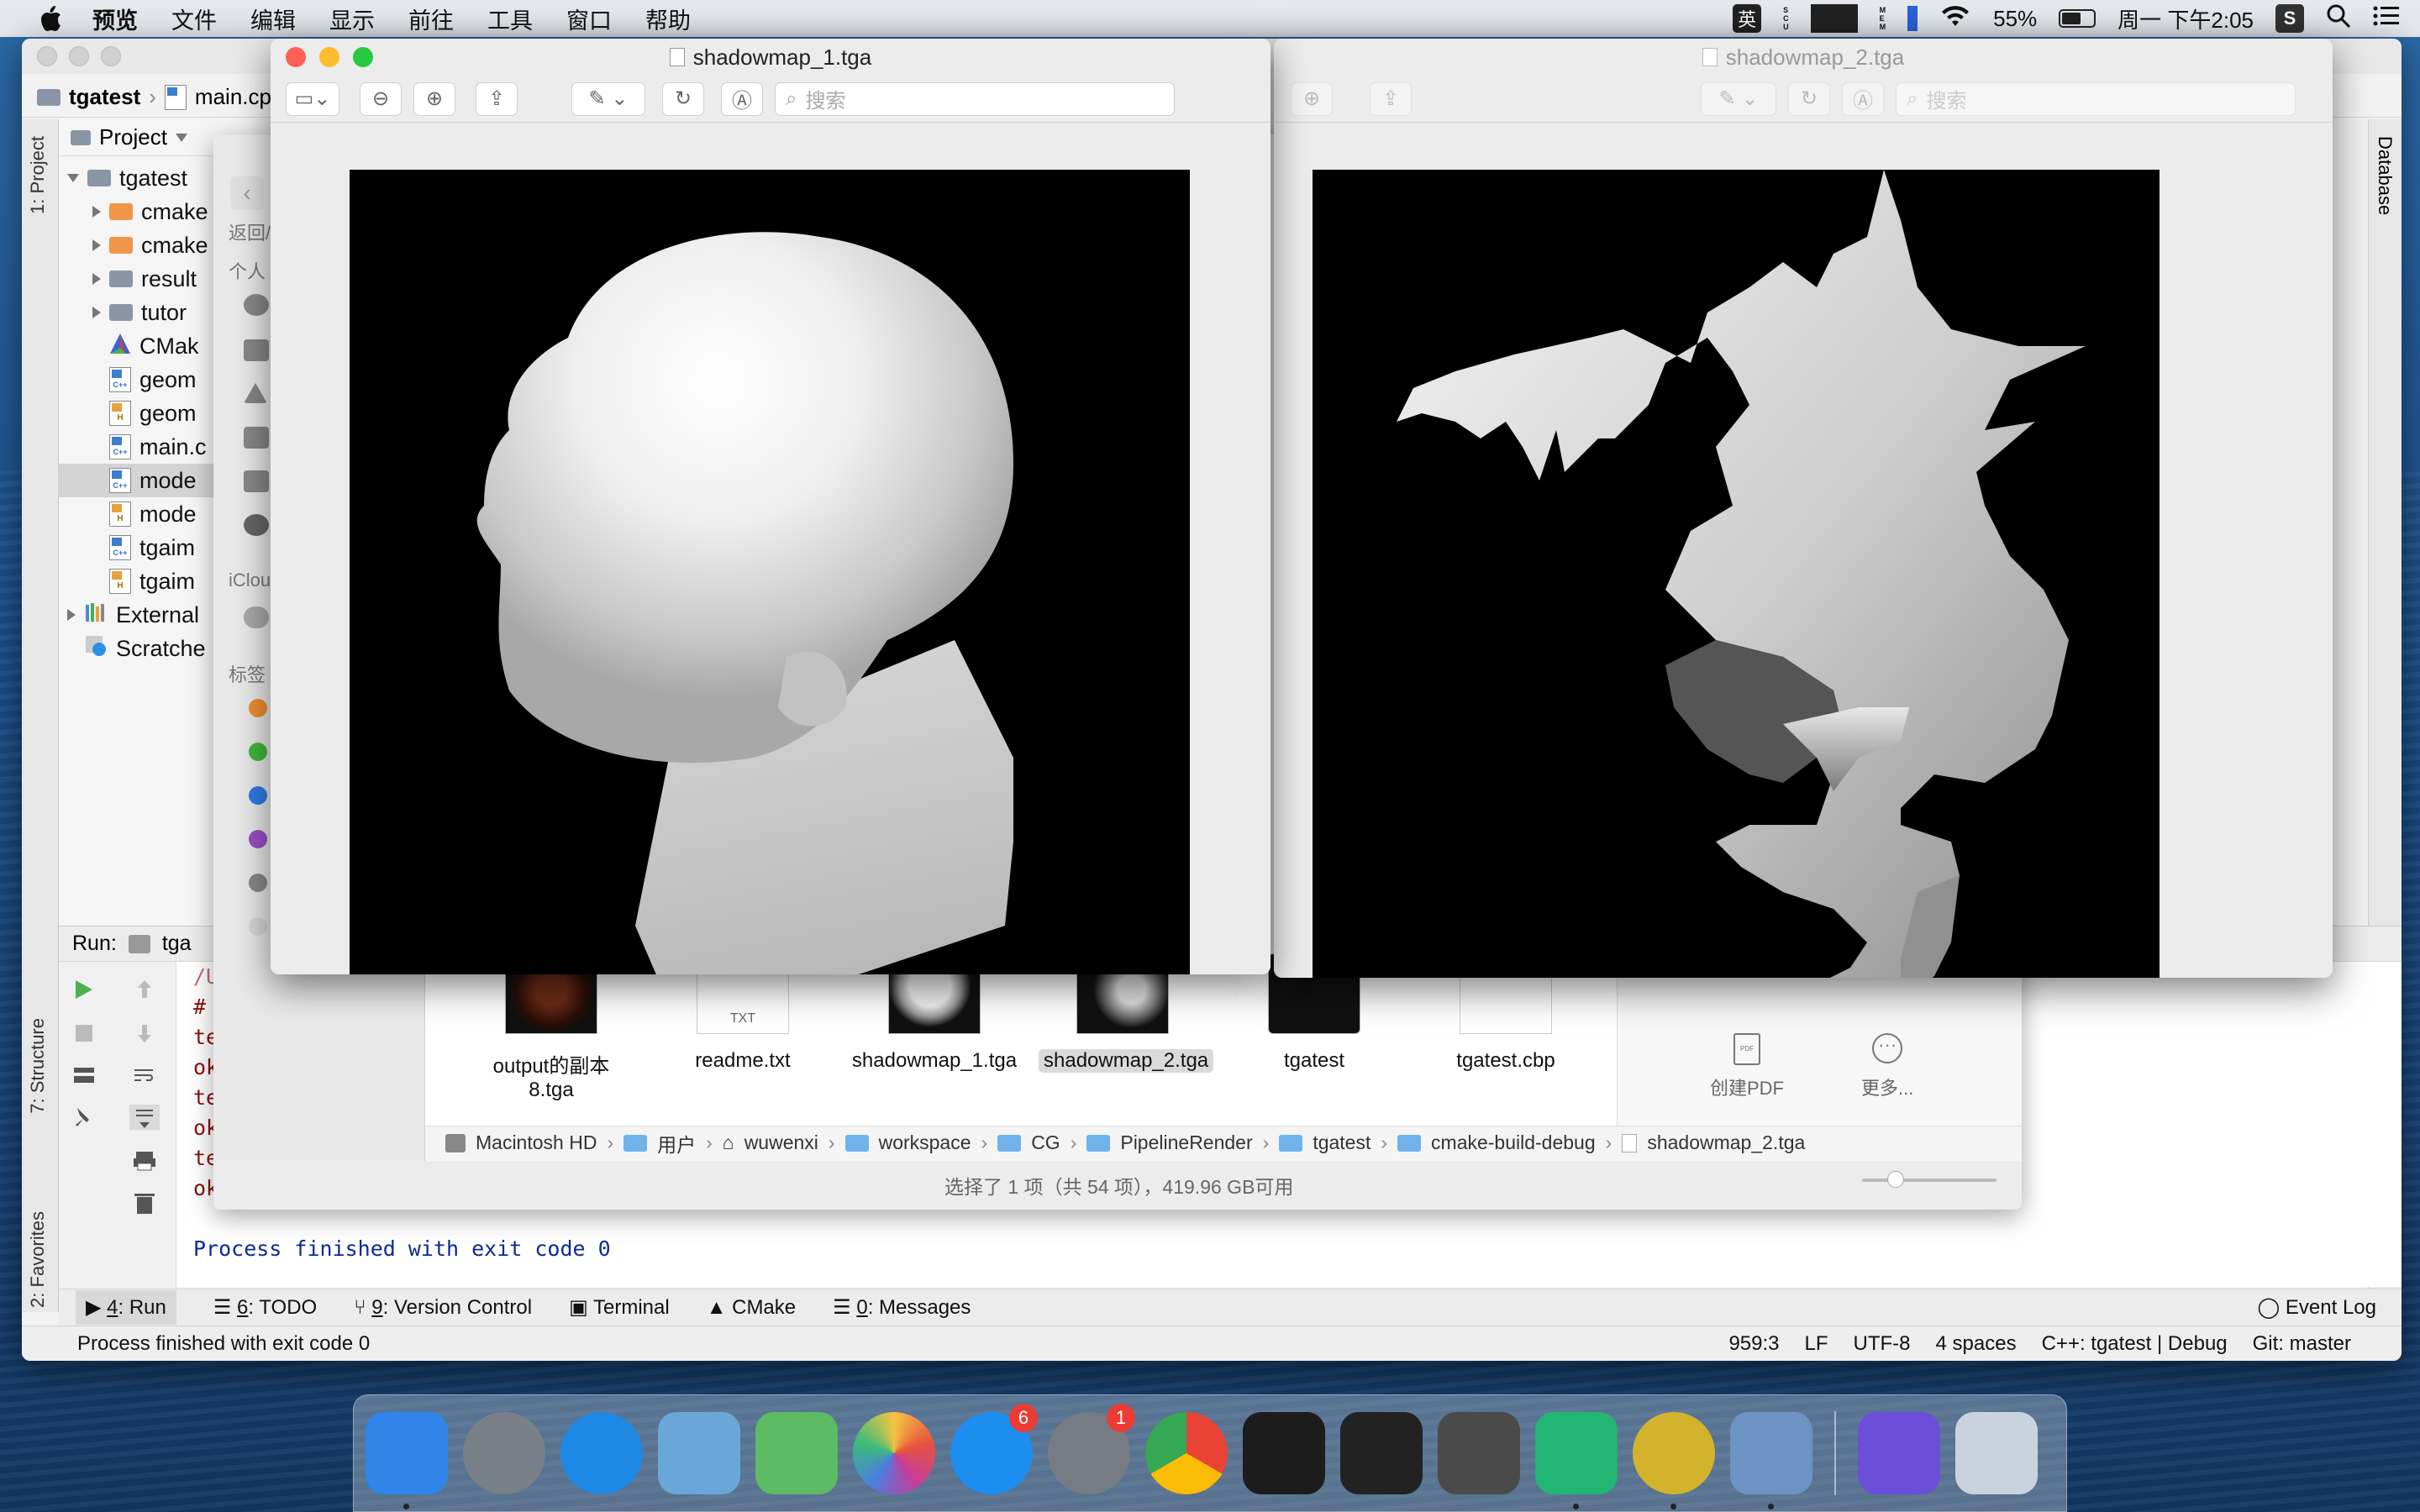  What do you see at coordinates (1882, 1344) in the screenshot?
I see `file-encoding: UTF-8` at bounding box center [1882, 1344].